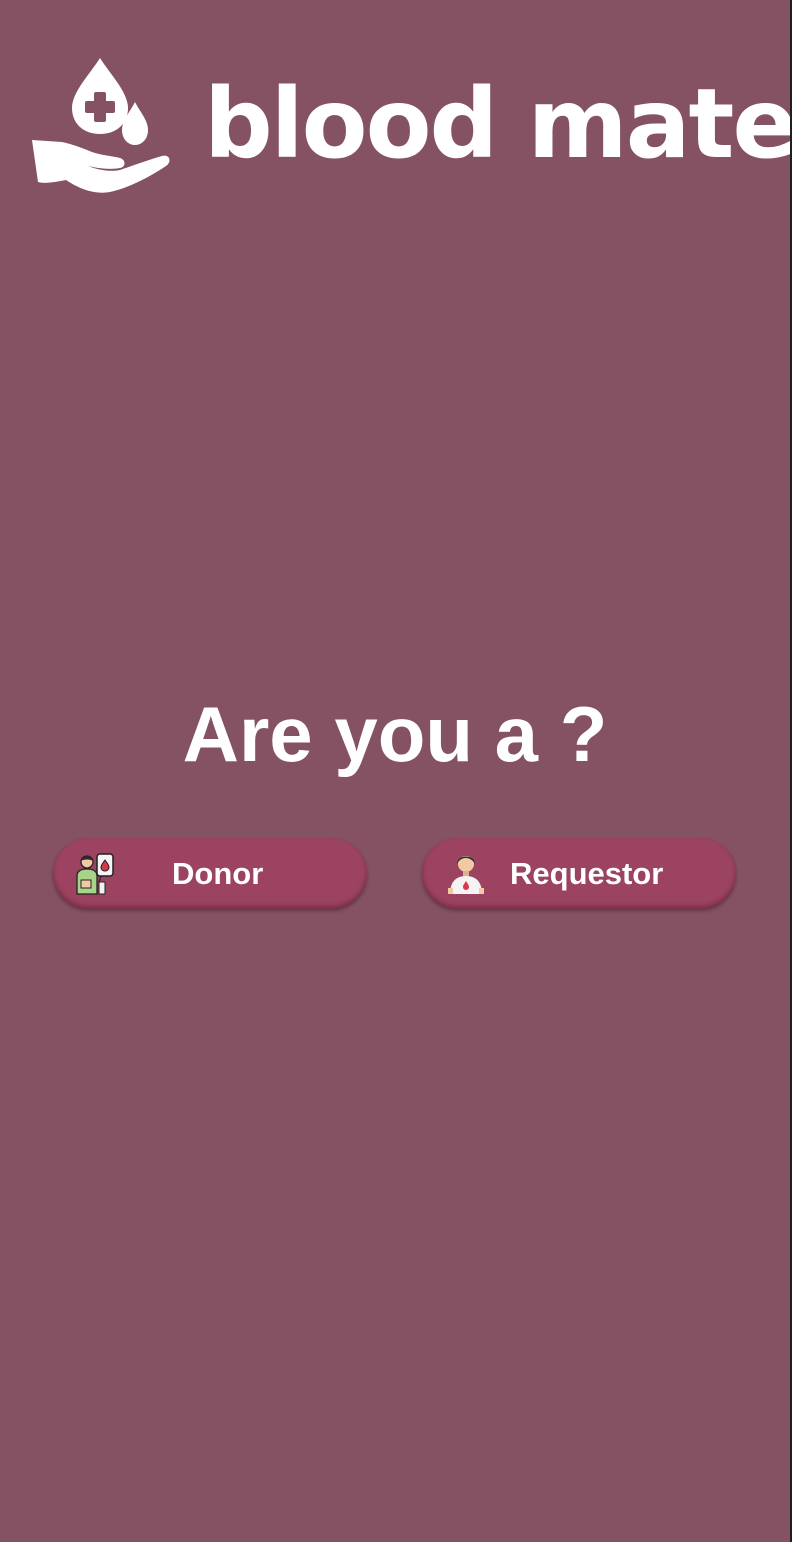  I want to click on donor-person-icon, so click(95, 874).